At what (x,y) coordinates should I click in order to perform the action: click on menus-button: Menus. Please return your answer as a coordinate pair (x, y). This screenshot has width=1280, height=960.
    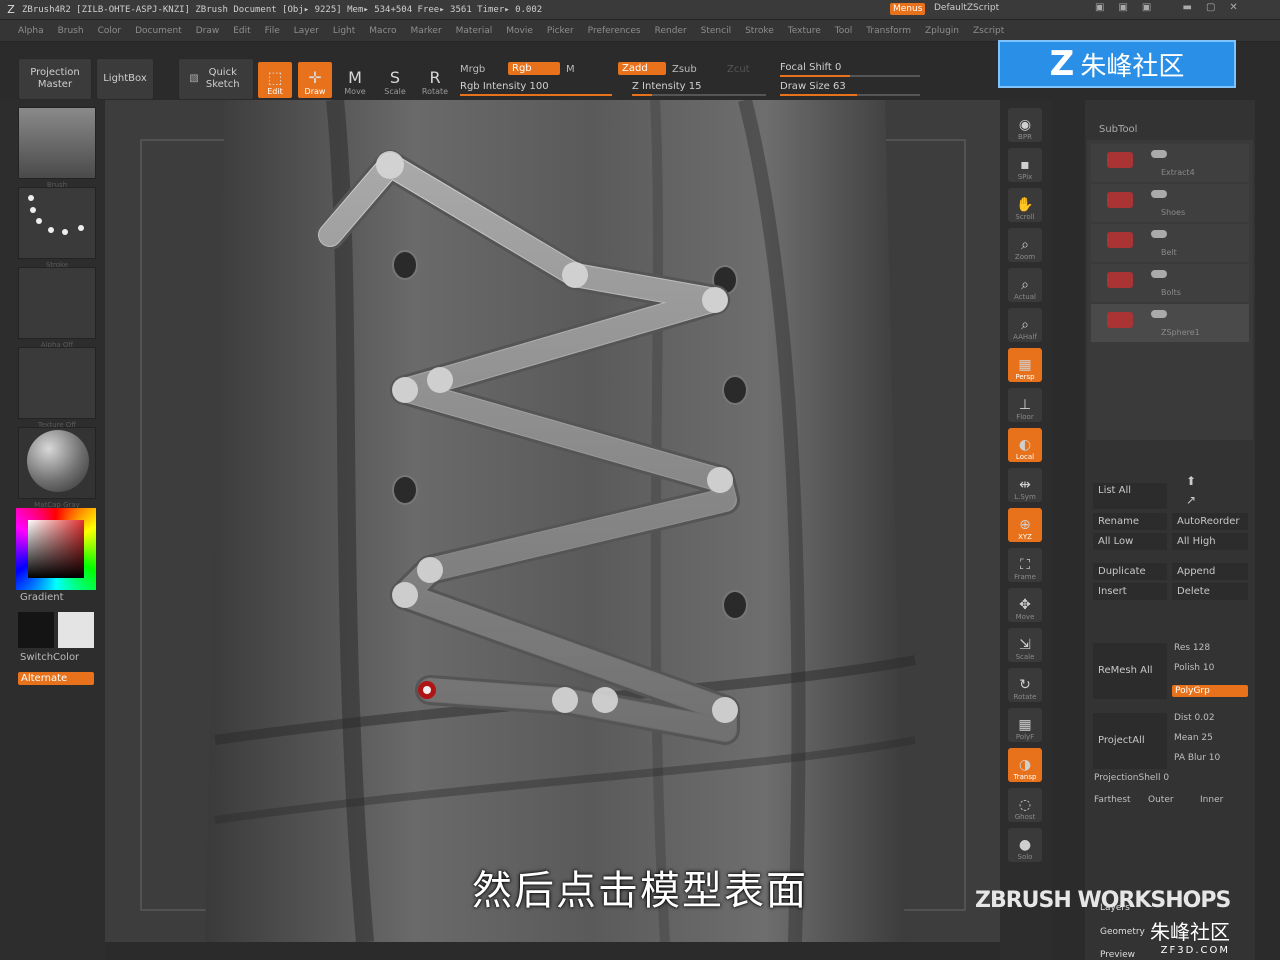
    Looking at the image, I should click on (908, 9).